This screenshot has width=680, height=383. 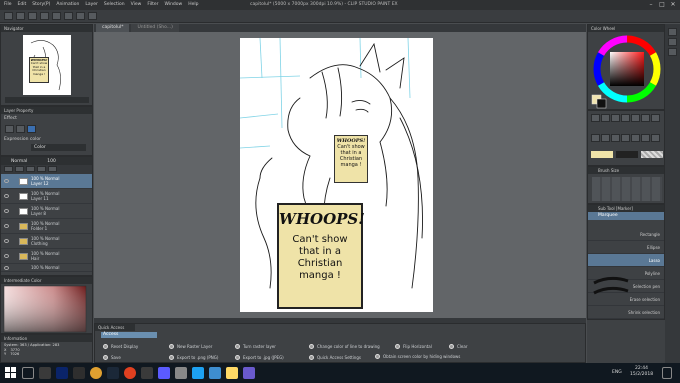 What do you see at coordinates (80, 16) in the screenshot?
I see `transform-icon` at bounding box center [80, 16].